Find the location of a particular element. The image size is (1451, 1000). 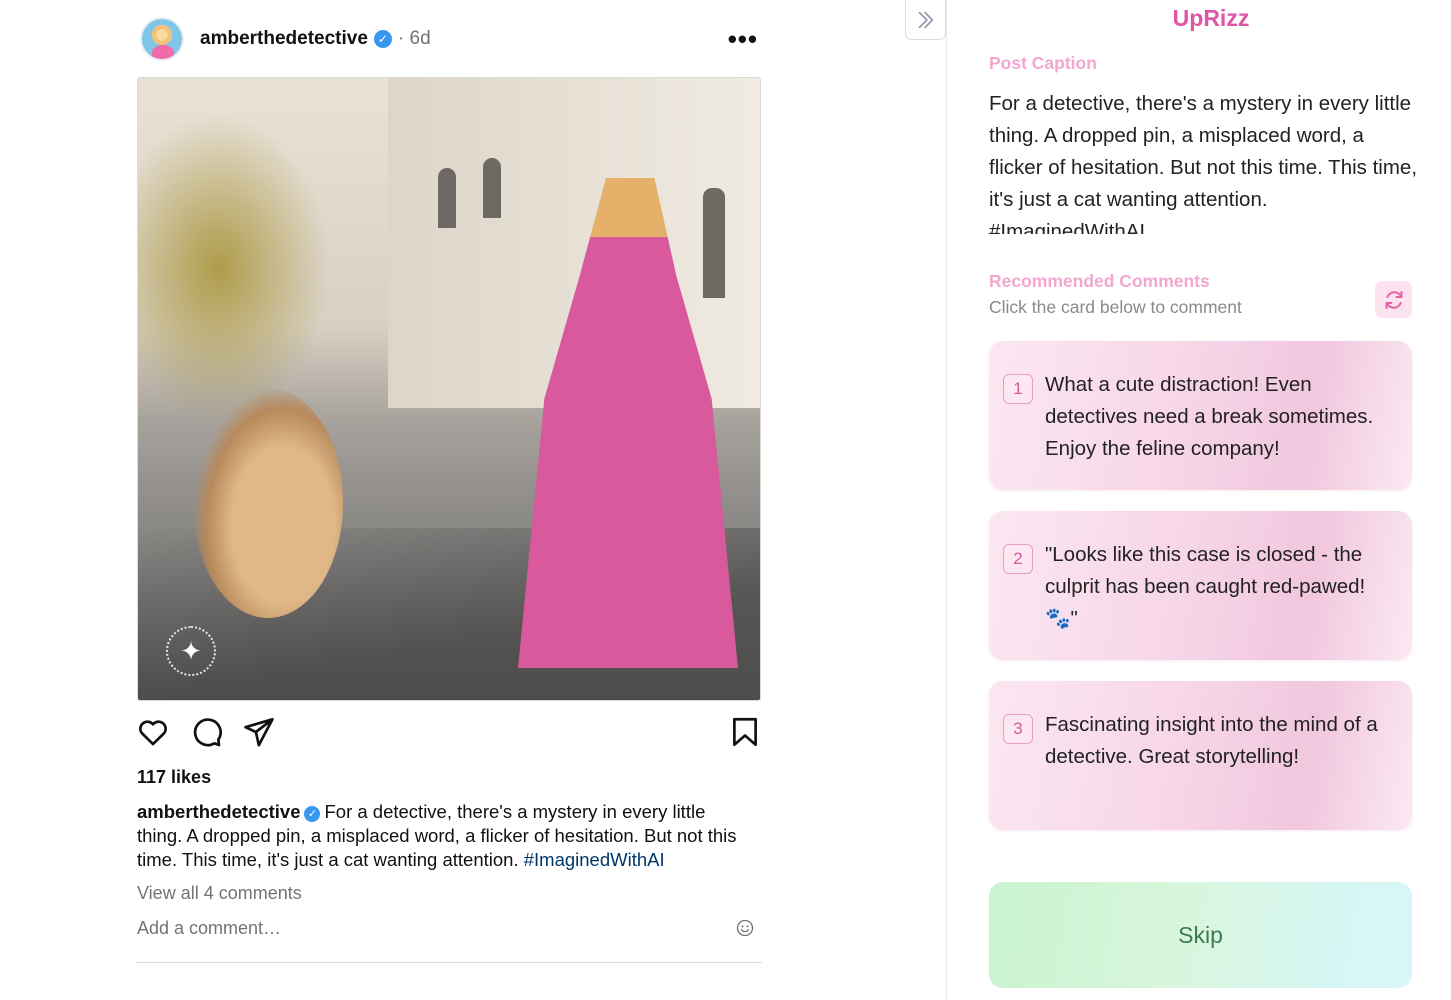

avatar is located at coordinates (162, 39).